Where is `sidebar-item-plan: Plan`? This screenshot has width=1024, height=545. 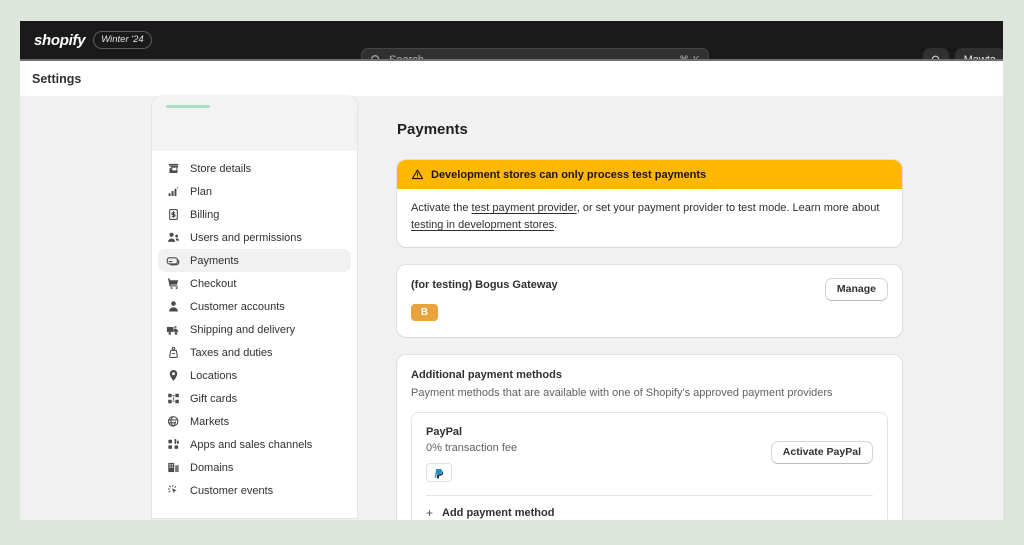 sidebar-item-plan: Plan is located at coordinates (254, 191).